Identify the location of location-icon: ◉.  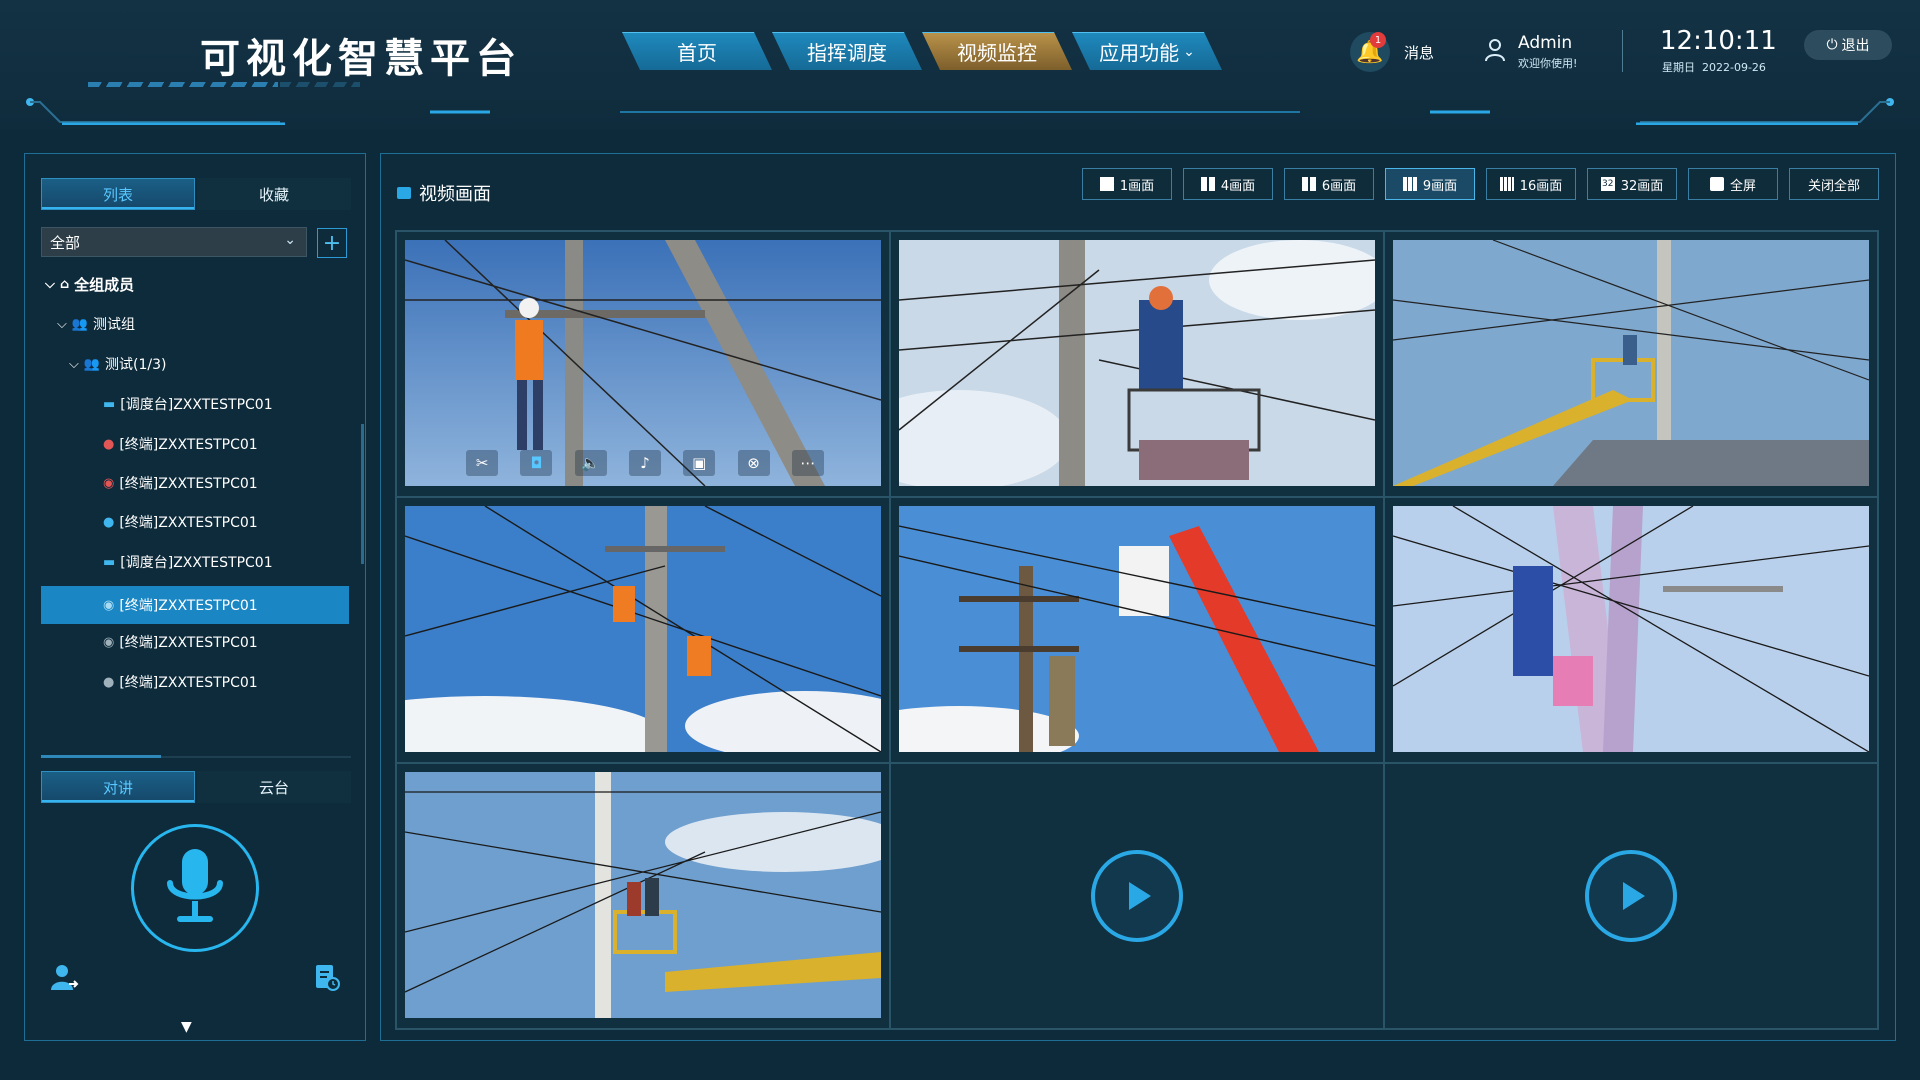
(109, 642).